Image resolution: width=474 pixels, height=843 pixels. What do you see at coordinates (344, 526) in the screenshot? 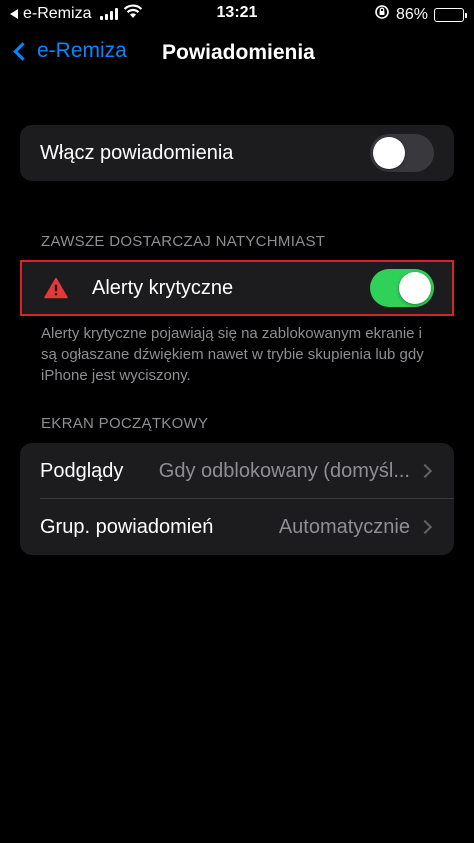
I see `notification-grouping-value: Automatycznie` at bounding box center [344, 526].